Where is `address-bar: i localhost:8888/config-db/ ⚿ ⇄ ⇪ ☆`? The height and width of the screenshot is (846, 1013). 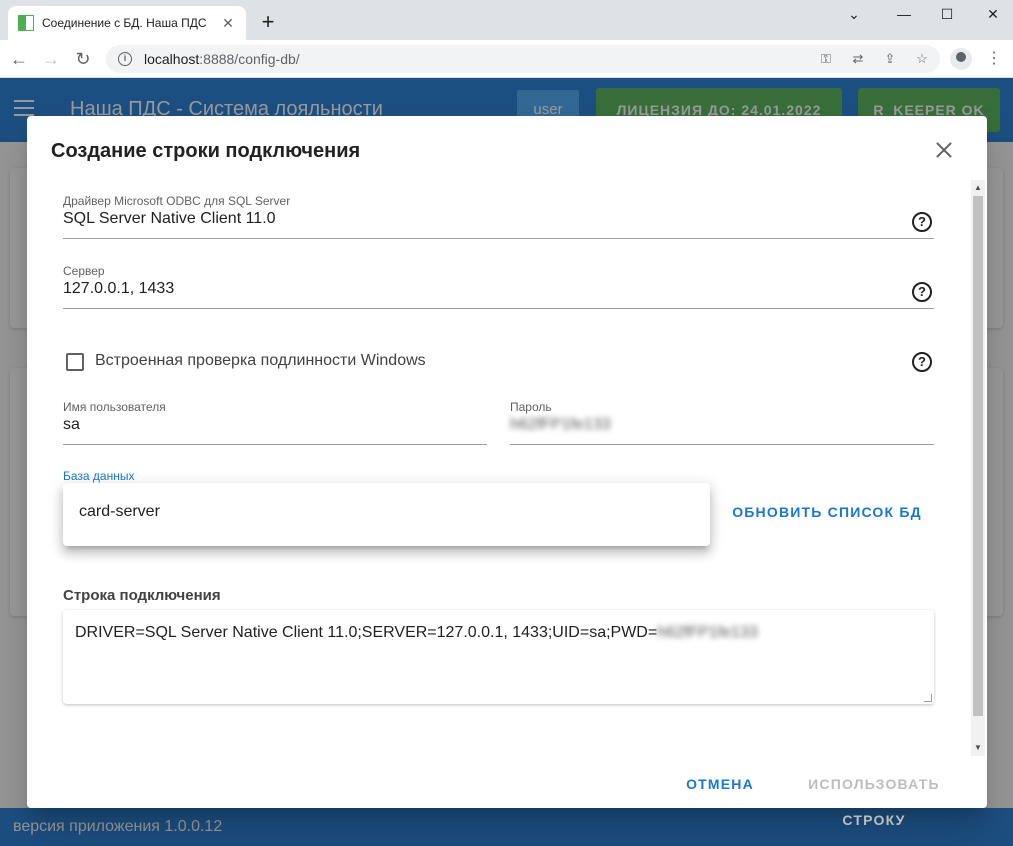
address-bar: i localhost:8888/config-db/ ⚿ ⇄ ⇪ ☆ is located at coordinates (523, 59).